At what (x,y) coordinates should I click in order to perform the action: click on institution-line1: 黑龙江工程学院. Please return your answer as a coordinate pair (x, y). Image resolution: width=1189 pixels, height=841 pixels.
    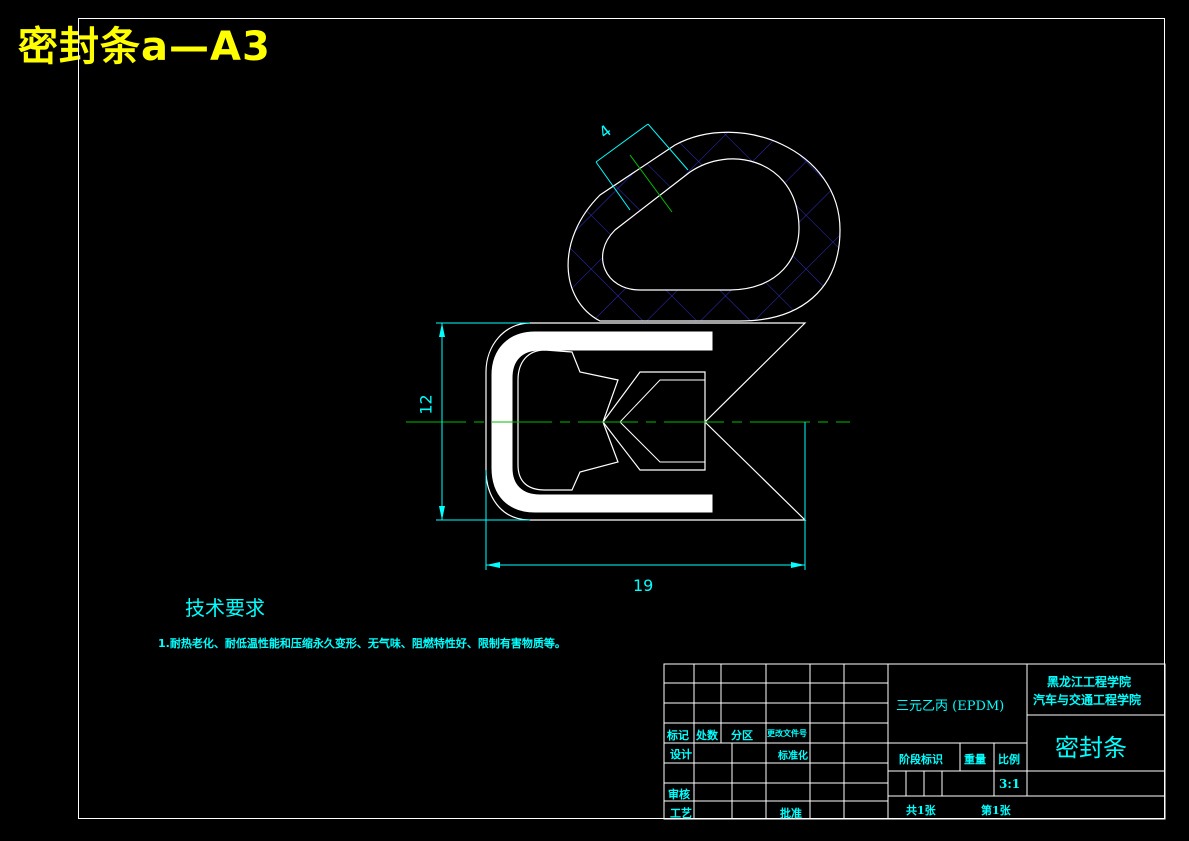
    Looking at the image, I should click on (1089, 682).